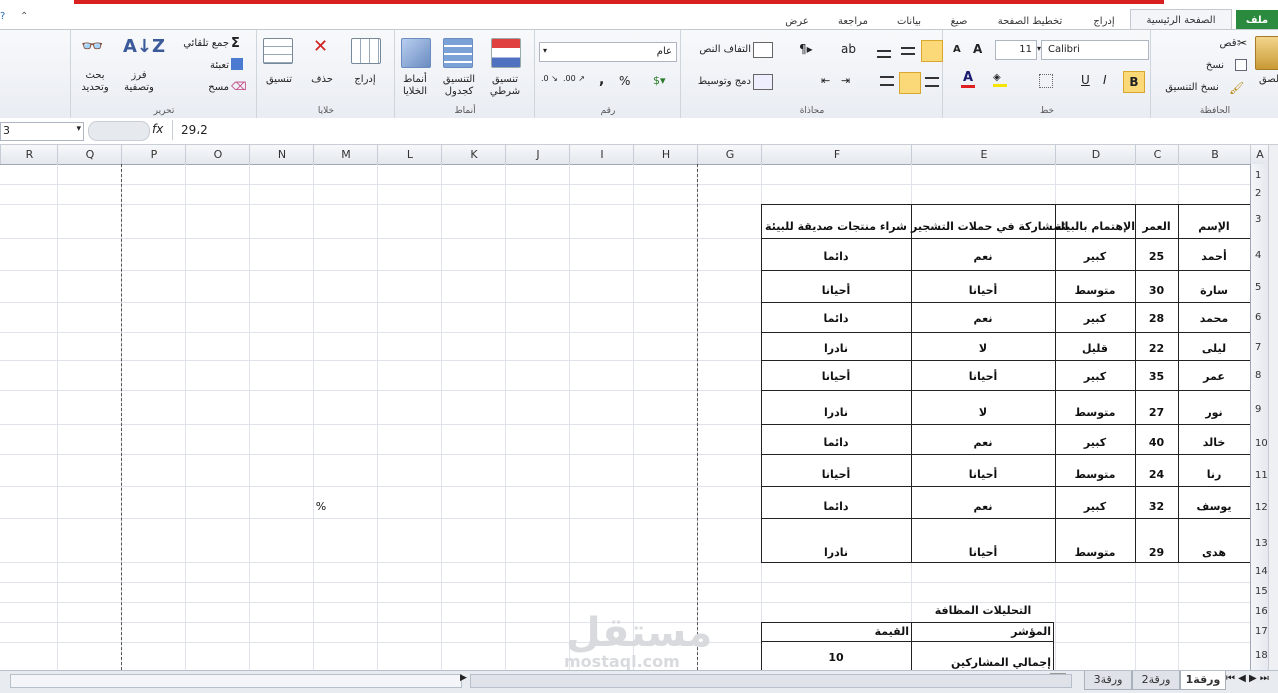 The width and height of the screenshot is (1278, 693). I want to click on analysis-row-label: إجمالي المشاركين, so click(981, 662).